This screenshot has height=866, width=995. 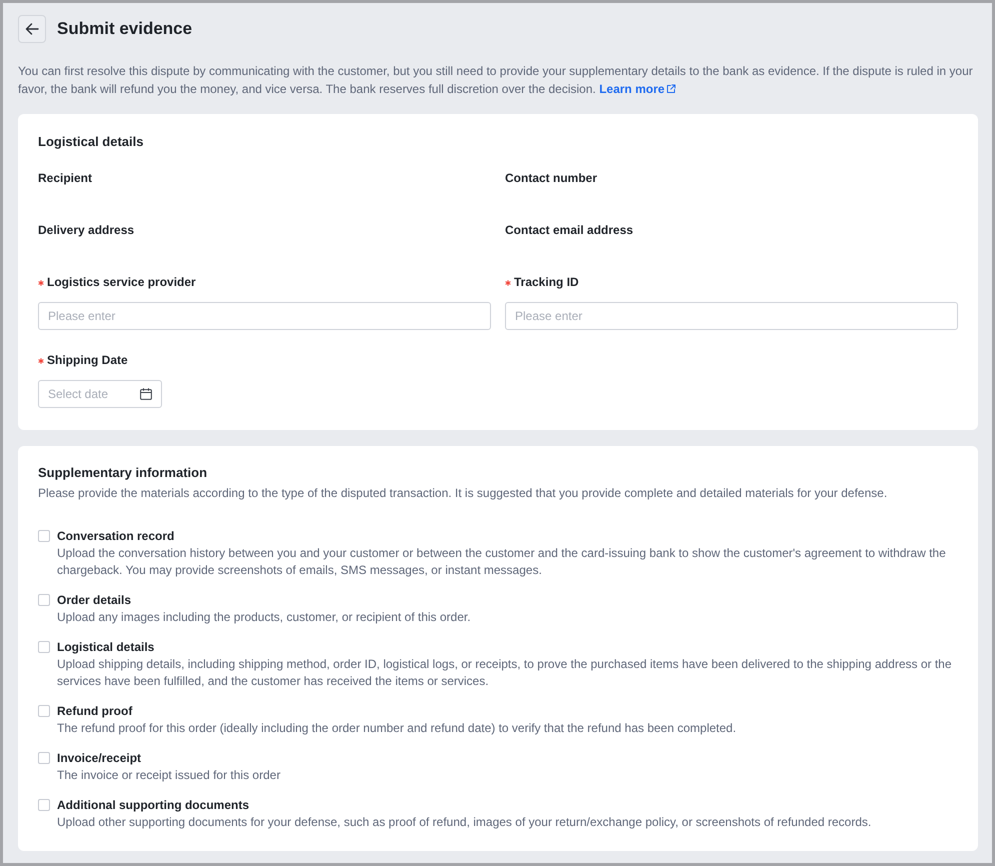 I want to click on field-label: Delivery address, so click(x=86, y=230).